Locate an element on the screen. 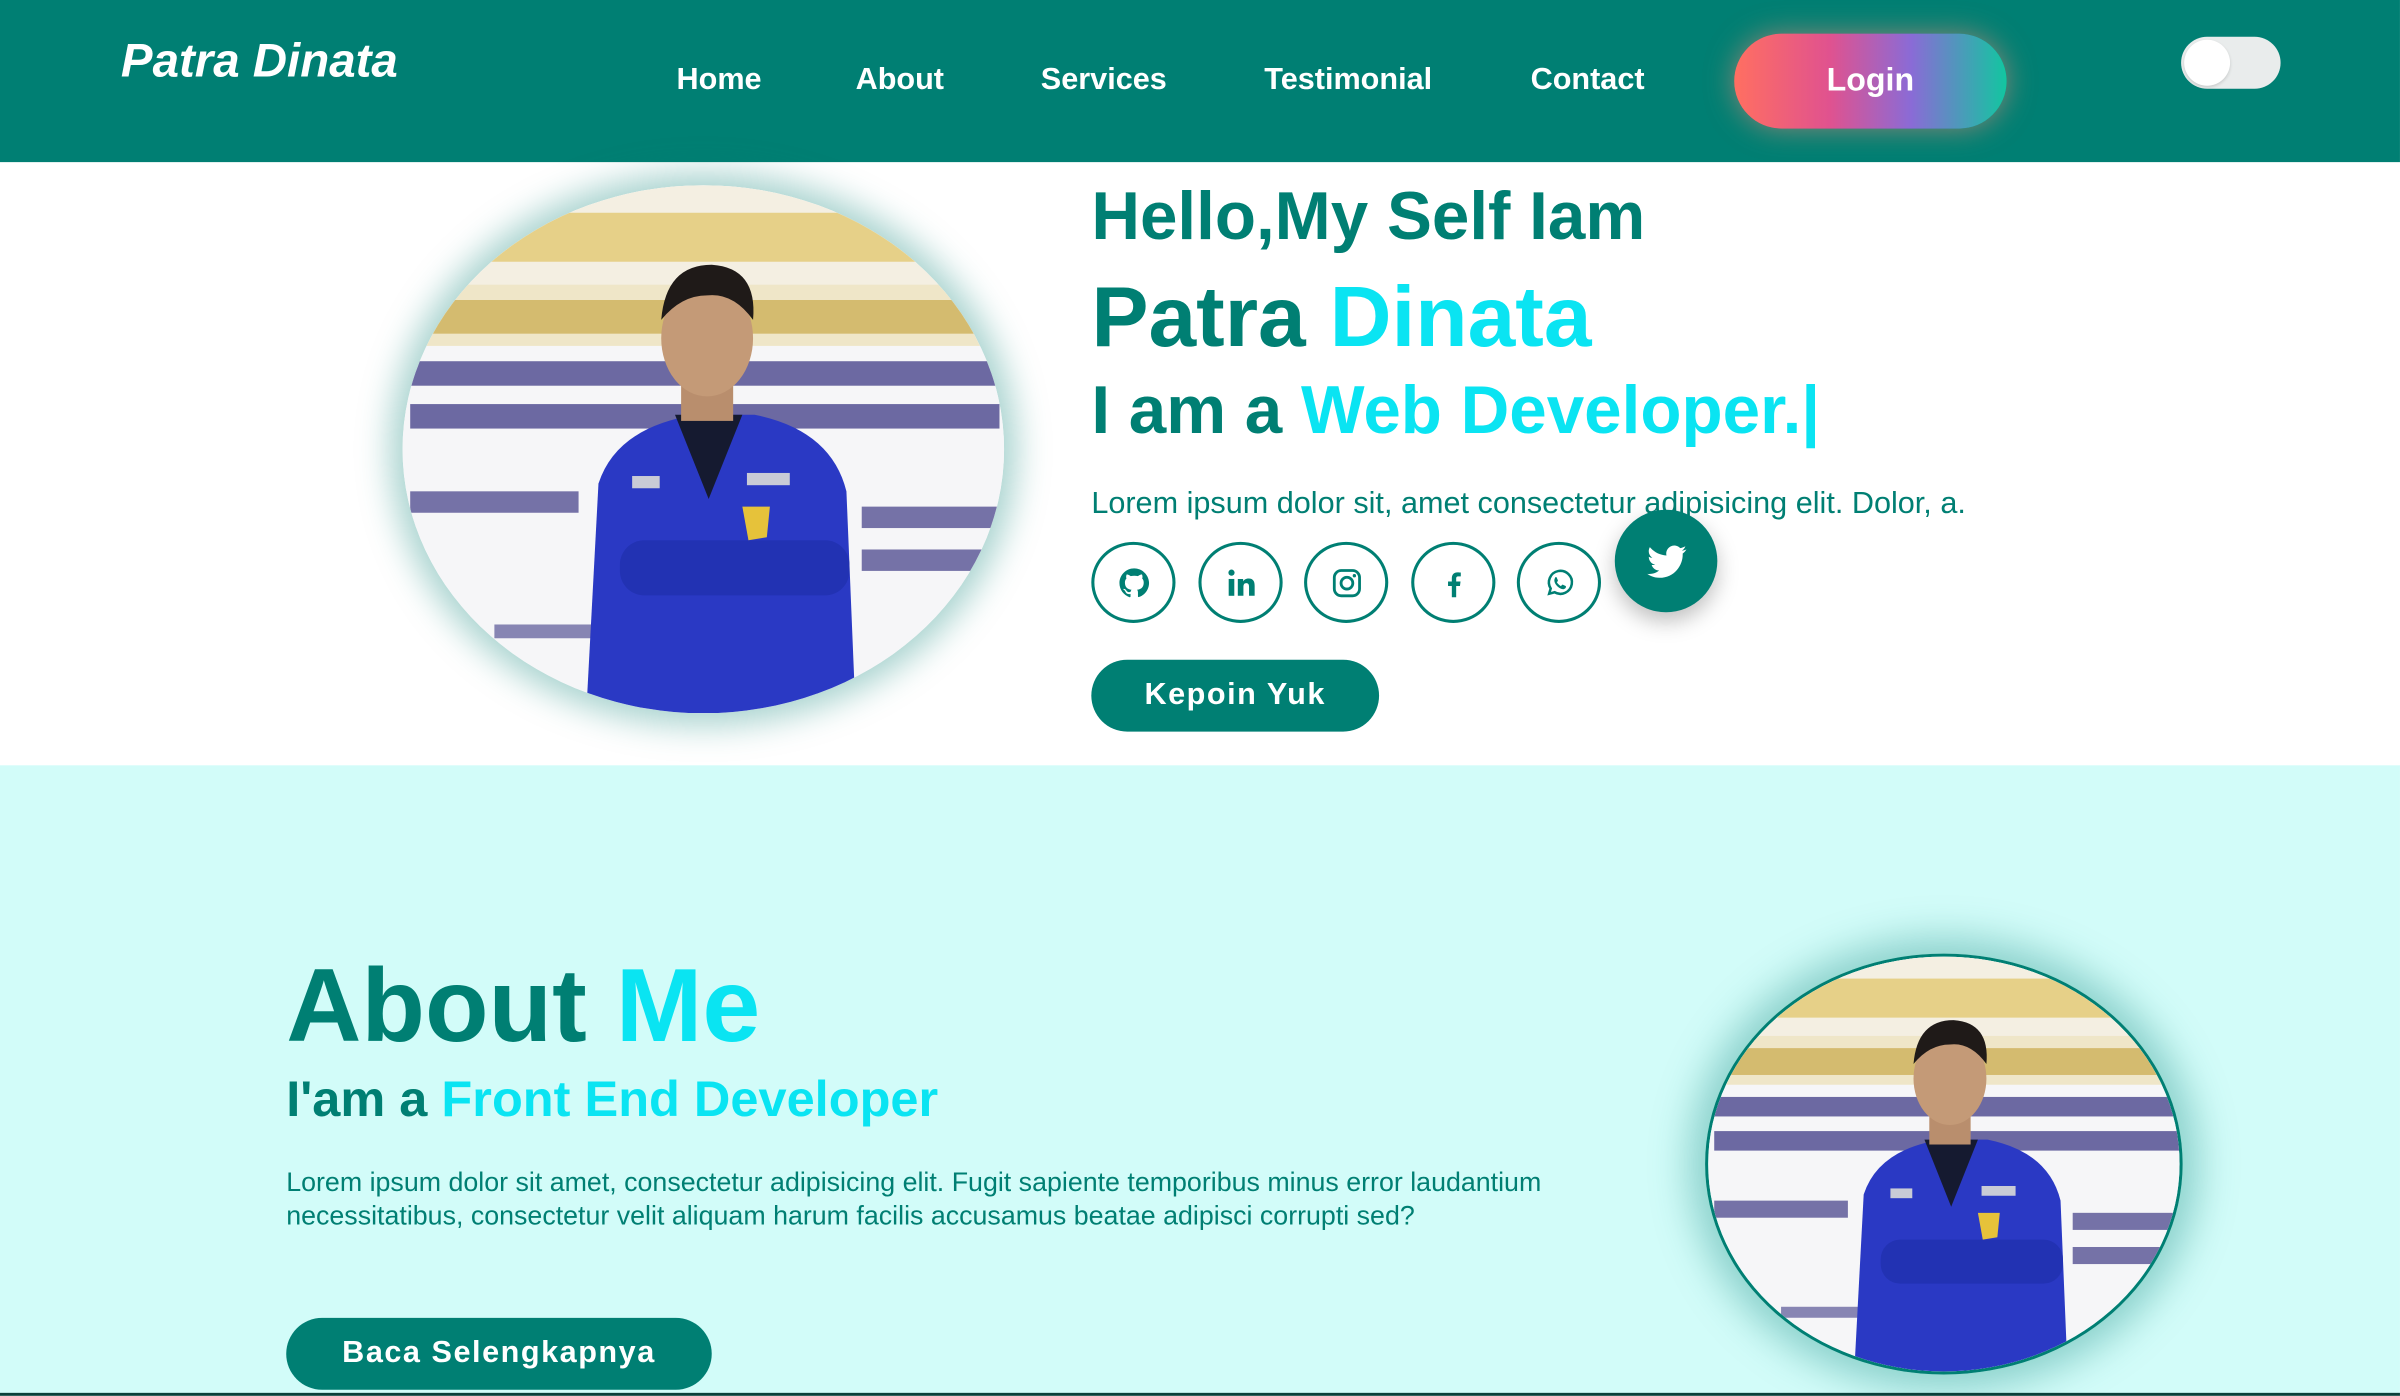 The width and height of the screenshot is (2400, 1396). about-subtitle-highlight: Front End Developer is located at coordinates (690, 1098).